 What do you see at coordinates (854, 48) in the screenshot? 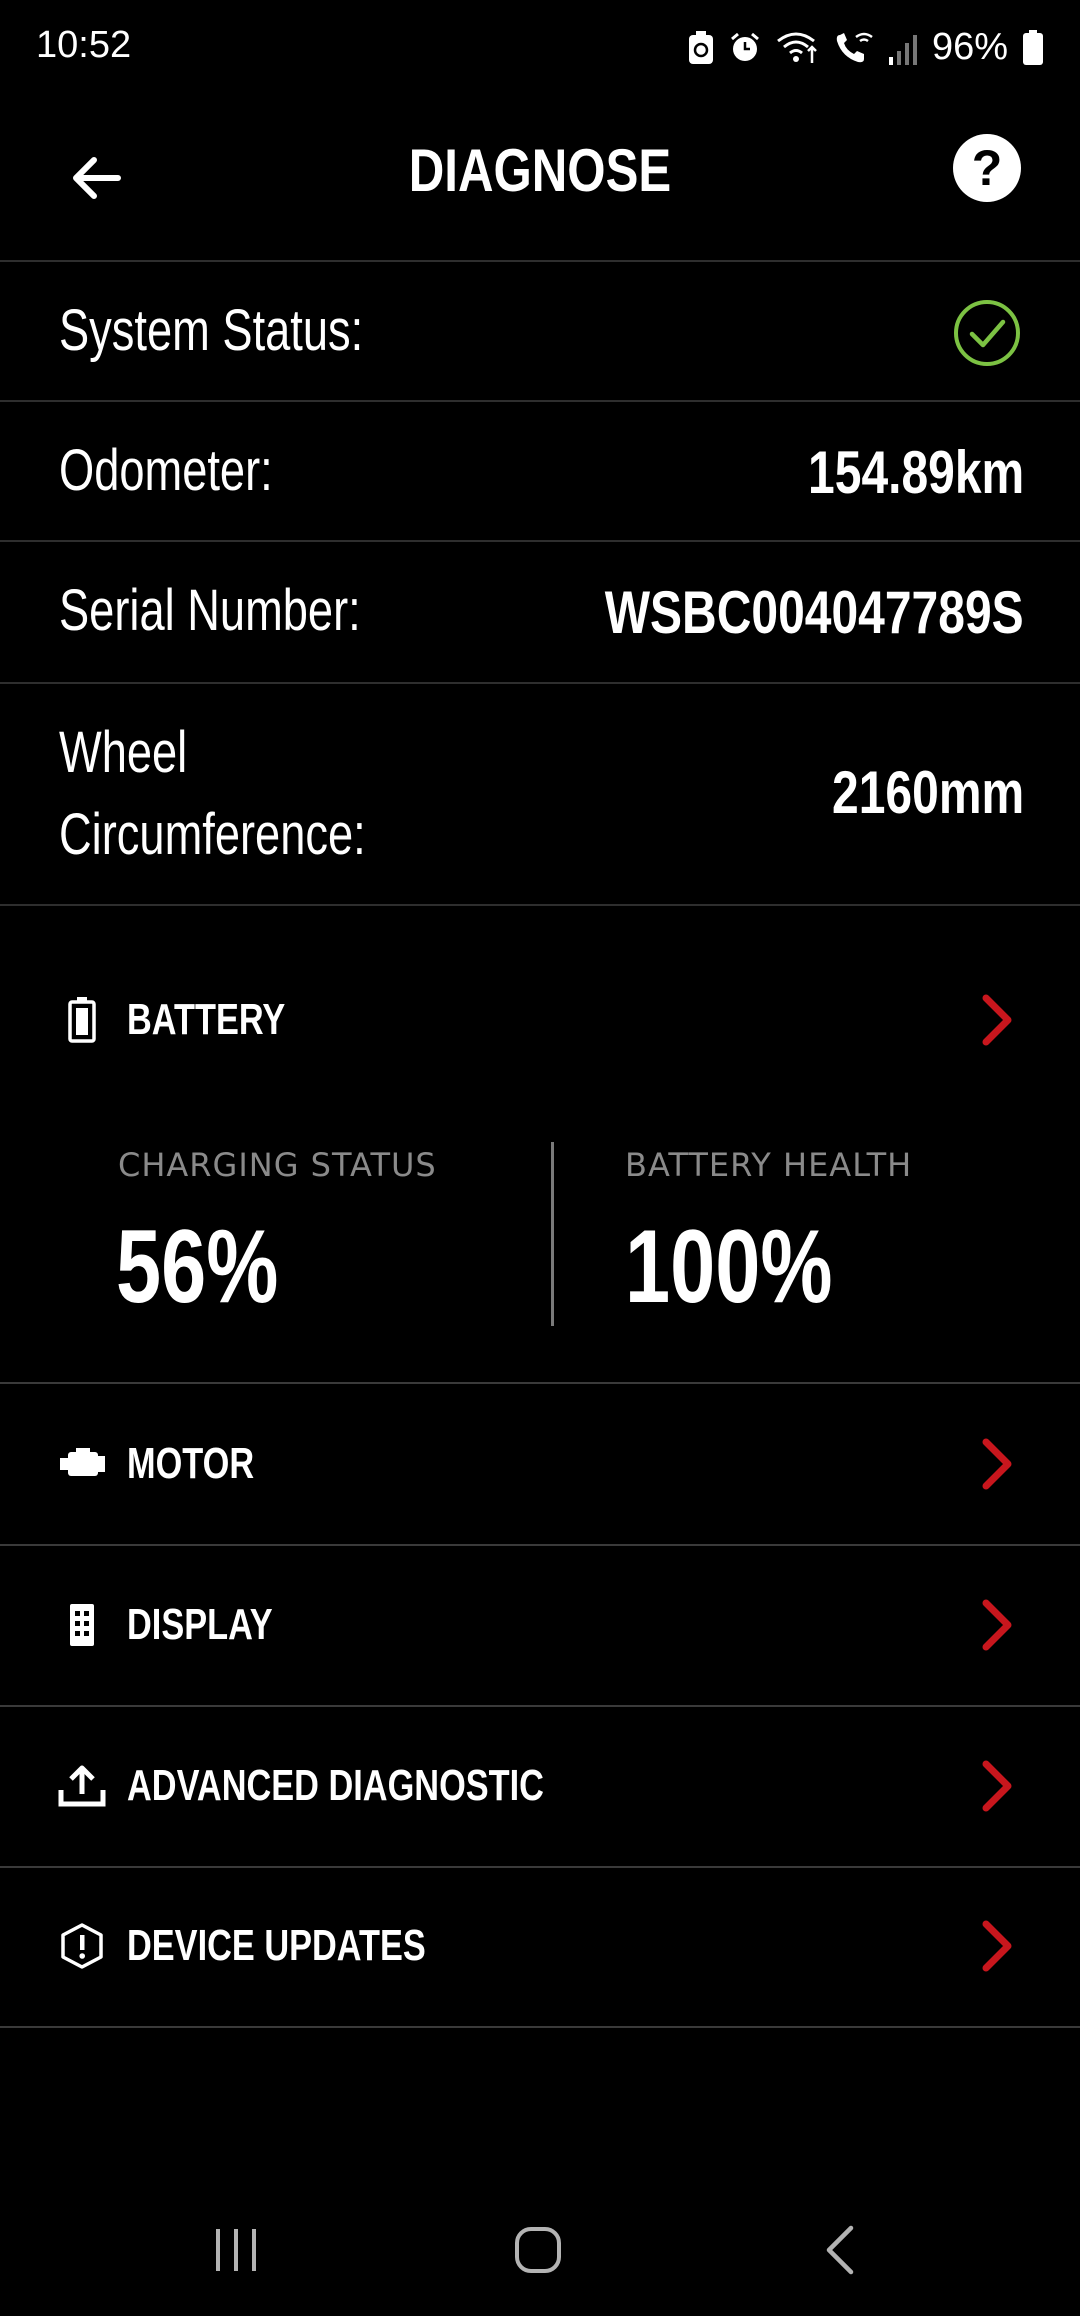
I see `wifi-call-icon` at bounding box center [854, 48].